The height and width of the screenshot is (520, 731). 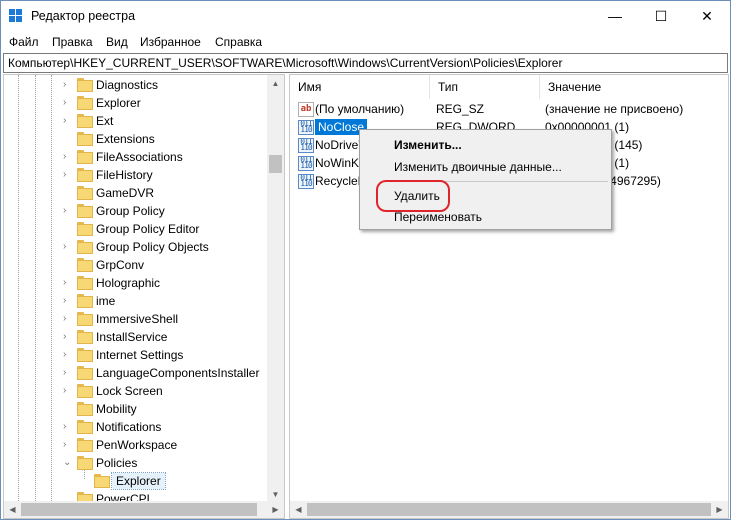 I want to click on maximize-button: ☐, so click(x=661, y=16).